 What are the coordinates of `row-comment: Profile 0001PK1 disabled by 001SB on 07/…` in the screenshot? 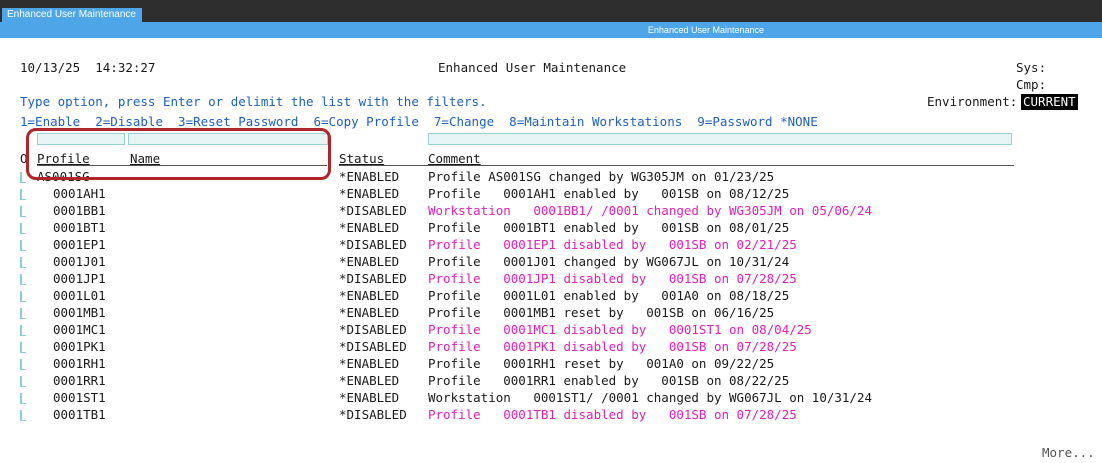 It's located at (612, 346).